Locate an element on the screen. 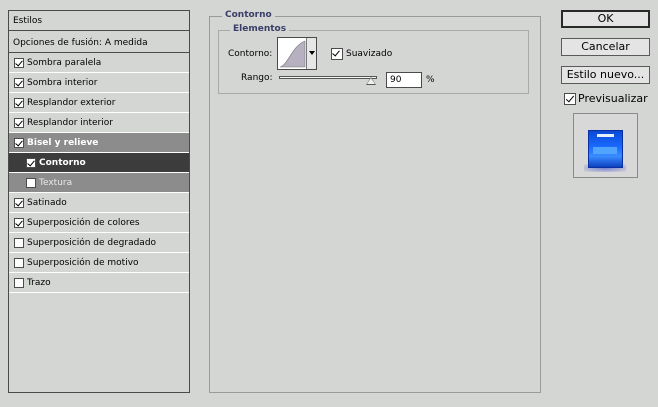  blend-options-label: Opciones de fusión: A medida is located at coordinates (80, 42).